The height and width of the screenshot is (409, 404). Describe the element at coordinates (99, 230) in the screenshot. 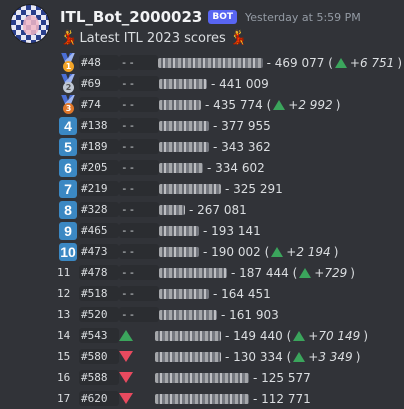

I see `world-rank: #465` at that location.